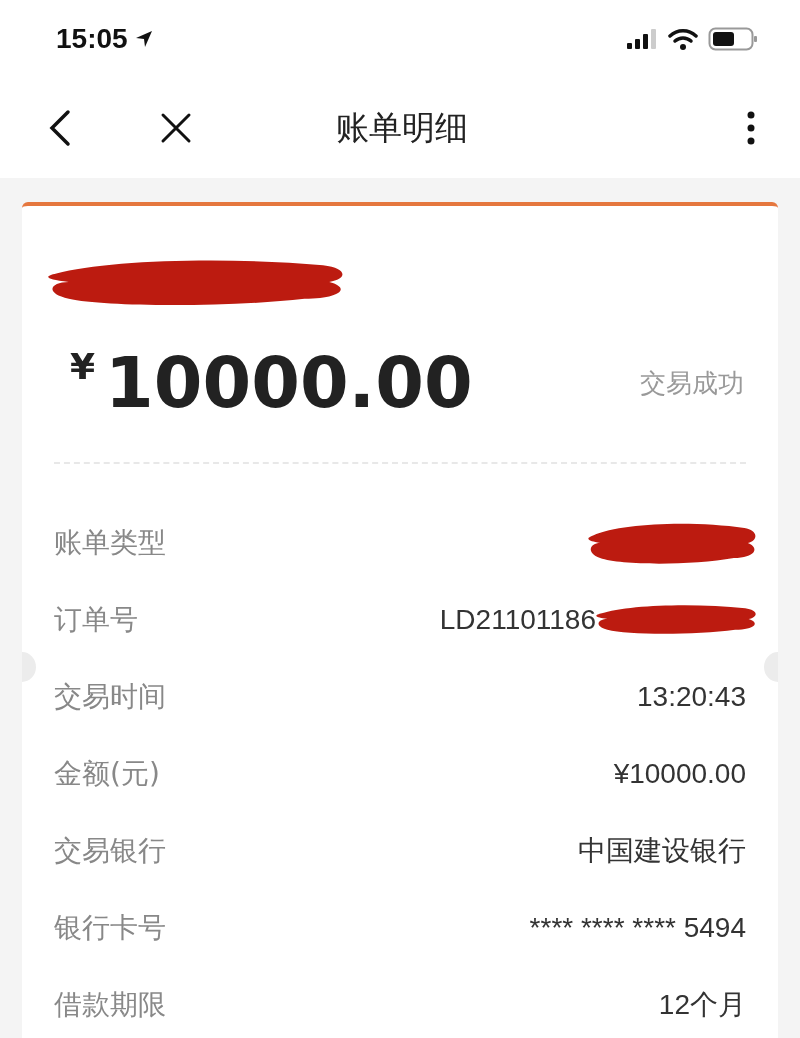 The height and width of the screenshot is (1038, 800). What do you see at coordinates (691, 696) in the screenshot?
I see `detail-value: 13:20:43` at bounding box center [691, 696].